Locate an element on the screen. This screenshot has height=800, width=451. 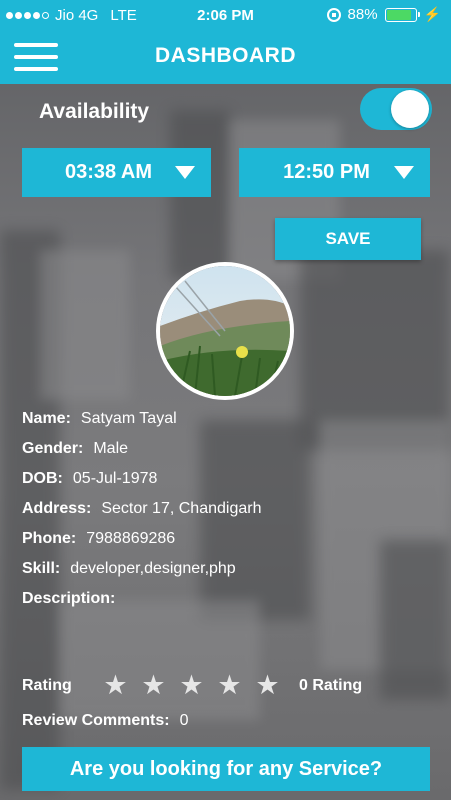
profile-field: Name: Satyam Tayal is located at coordinates (99, 419).